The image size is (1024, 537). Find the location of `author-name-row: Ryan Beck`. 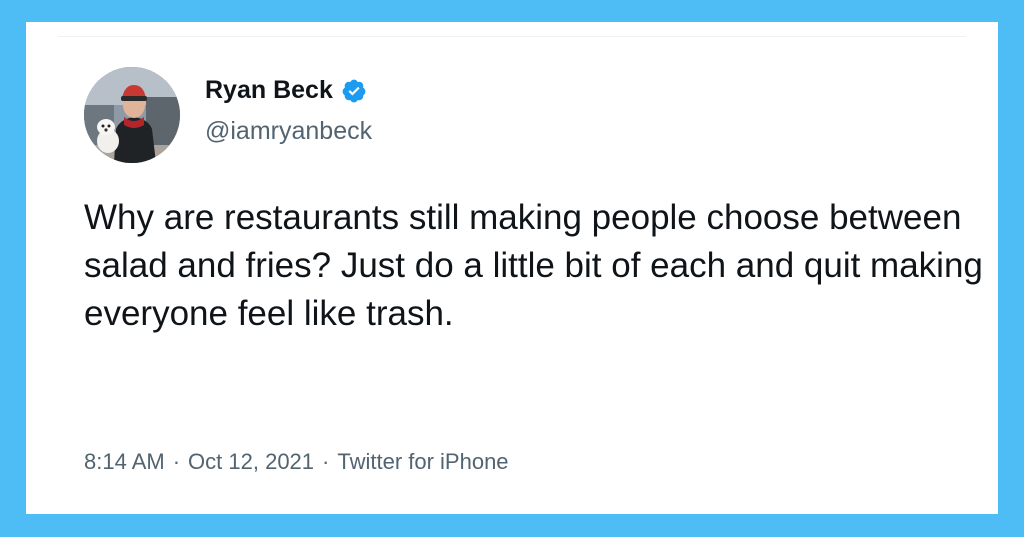

author-name-row: Ryan Beck is located at coordinates (286, 90).